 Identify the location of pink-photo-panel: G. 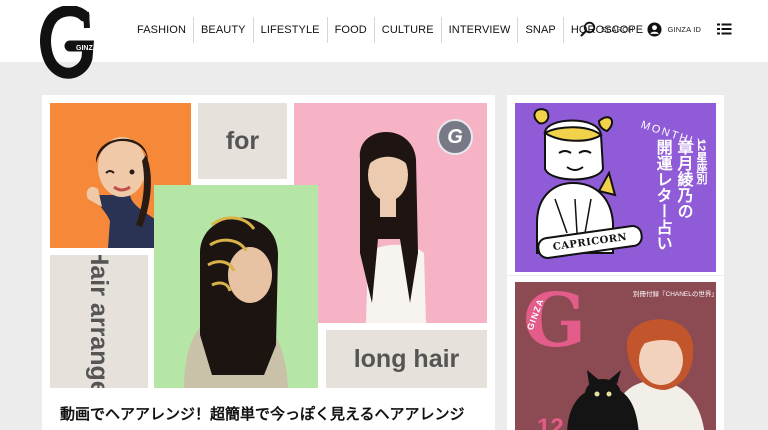
(390, 213).